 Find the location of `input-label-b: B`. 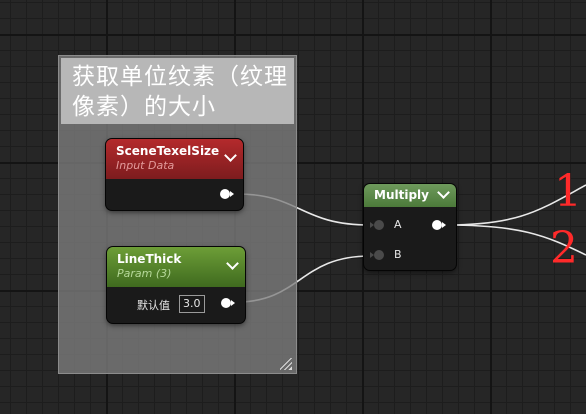

input-label-b: B is located at coordinates (398, 254).